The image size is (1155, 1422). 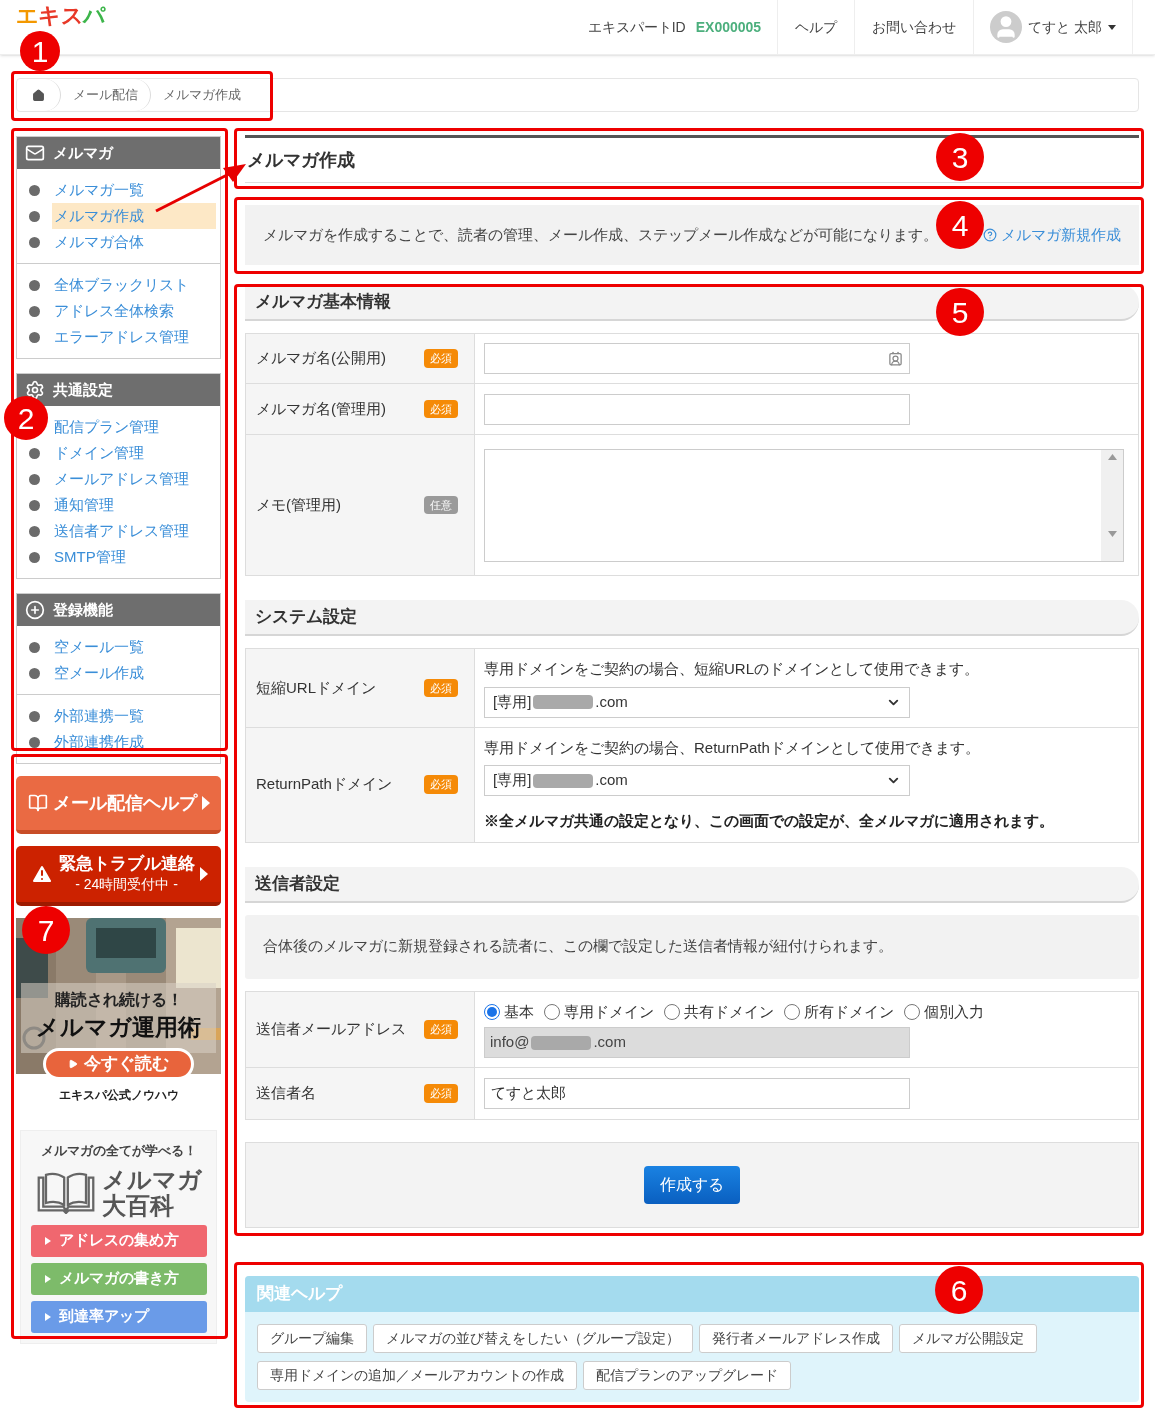 What do you see at coordinates (321, 358) in the screenshot?
I see `field-label: メルマガ名(公開用)` at bounding box center [321, 358].